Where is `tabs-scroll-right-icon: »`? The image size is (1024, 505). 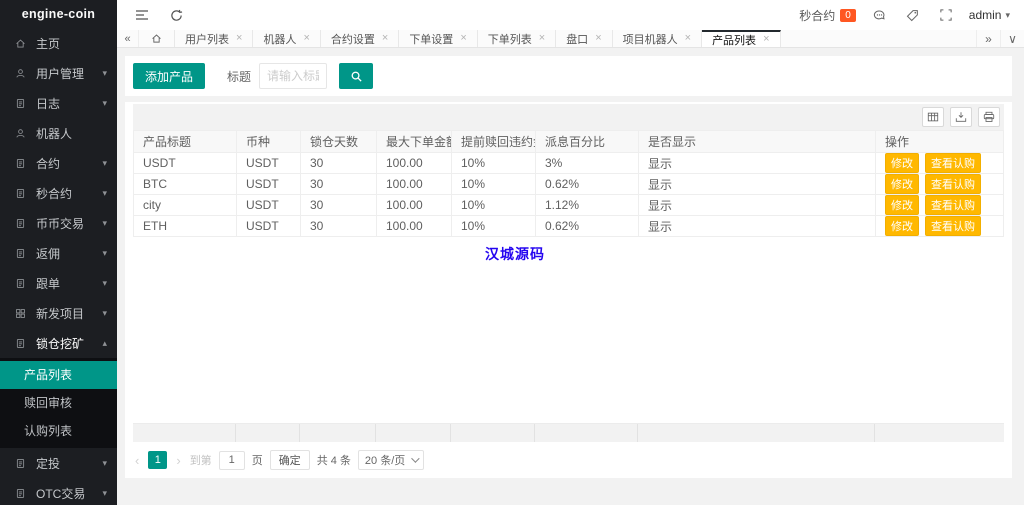
tabs-scroll-right-icon: » is located at coordinates (988, 38).